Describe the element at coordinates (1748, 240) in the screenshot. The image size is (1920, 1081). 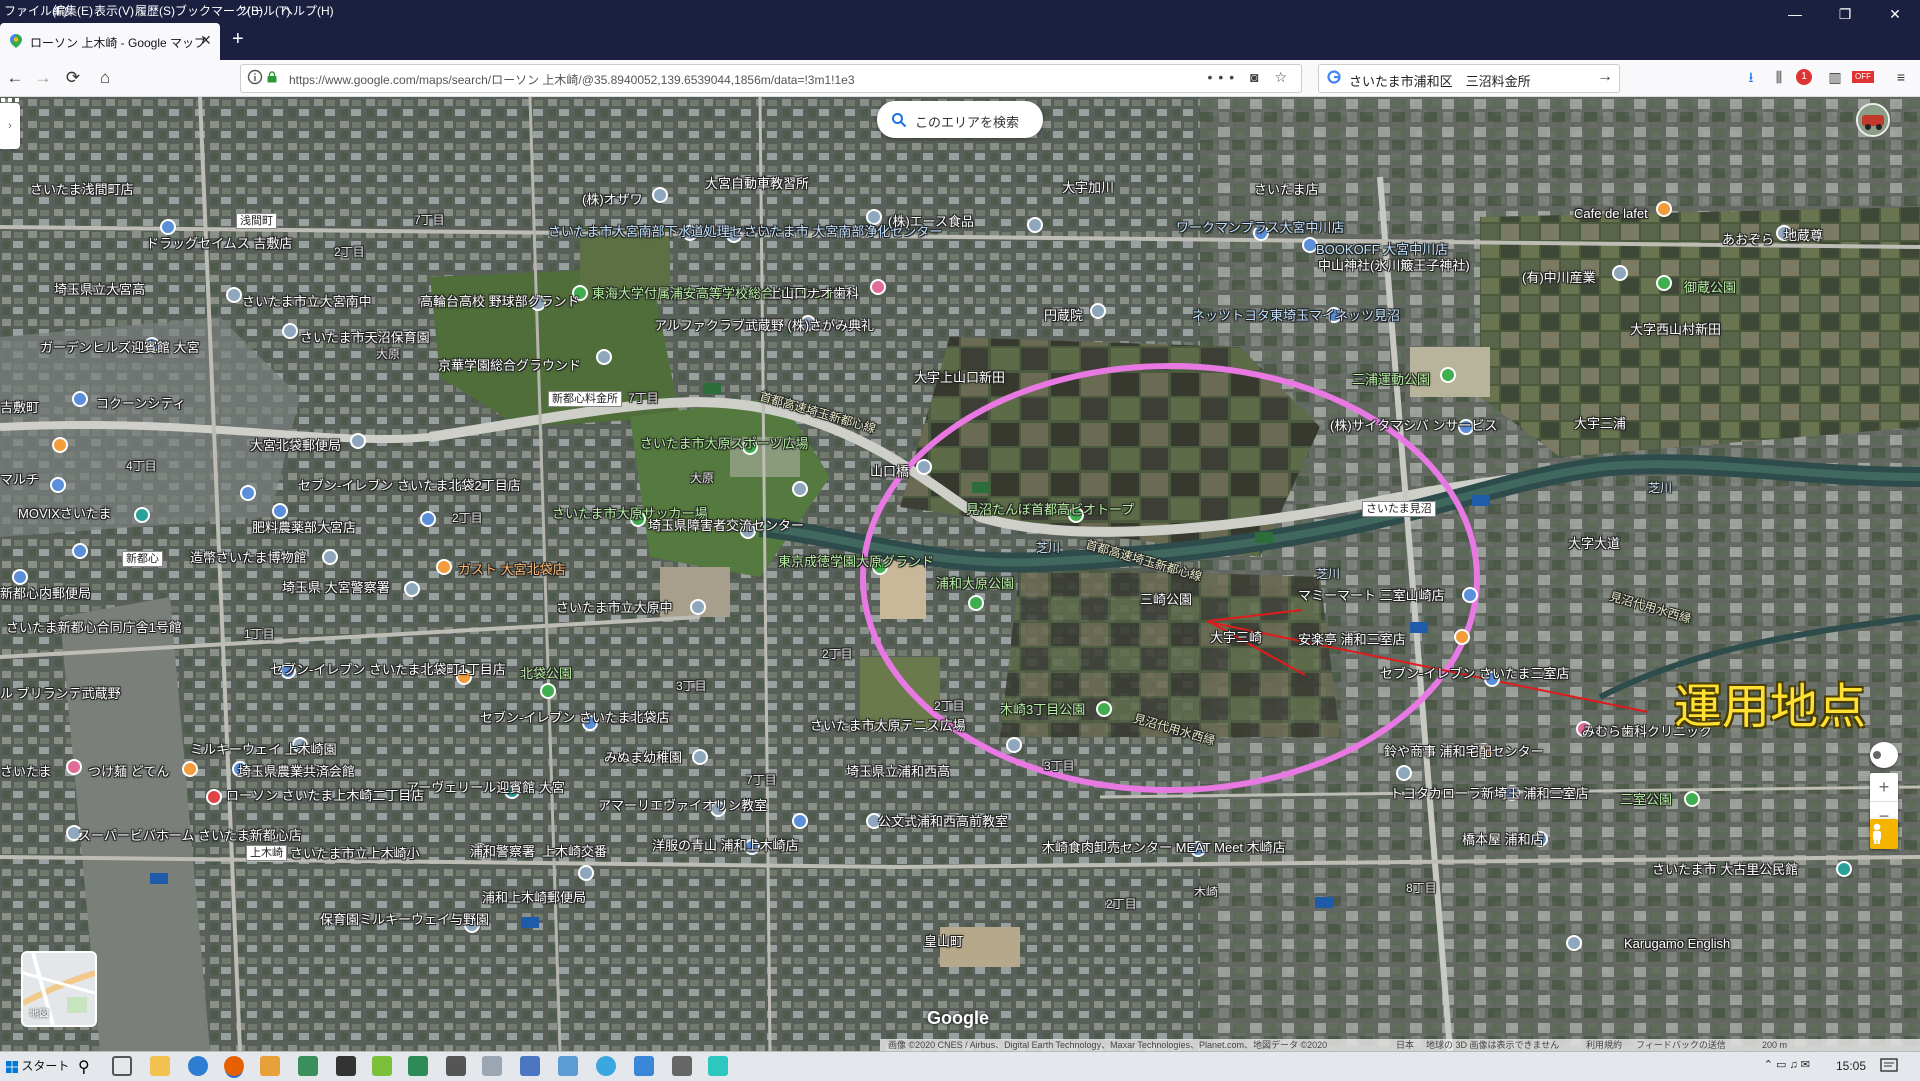
I see `map-label: あおぞら` at that location.